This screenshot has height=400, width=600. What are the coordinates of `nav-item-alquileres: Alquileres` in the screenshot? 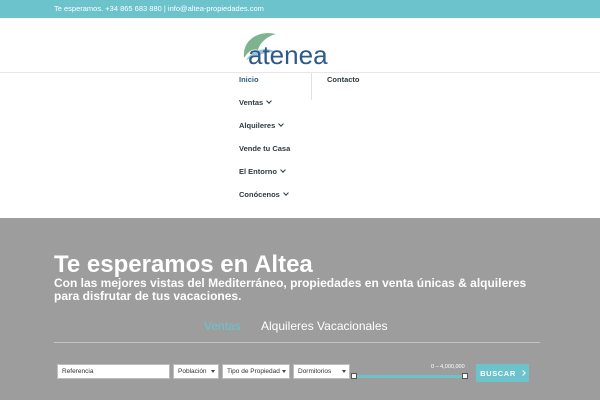 It's located at (262, 125).